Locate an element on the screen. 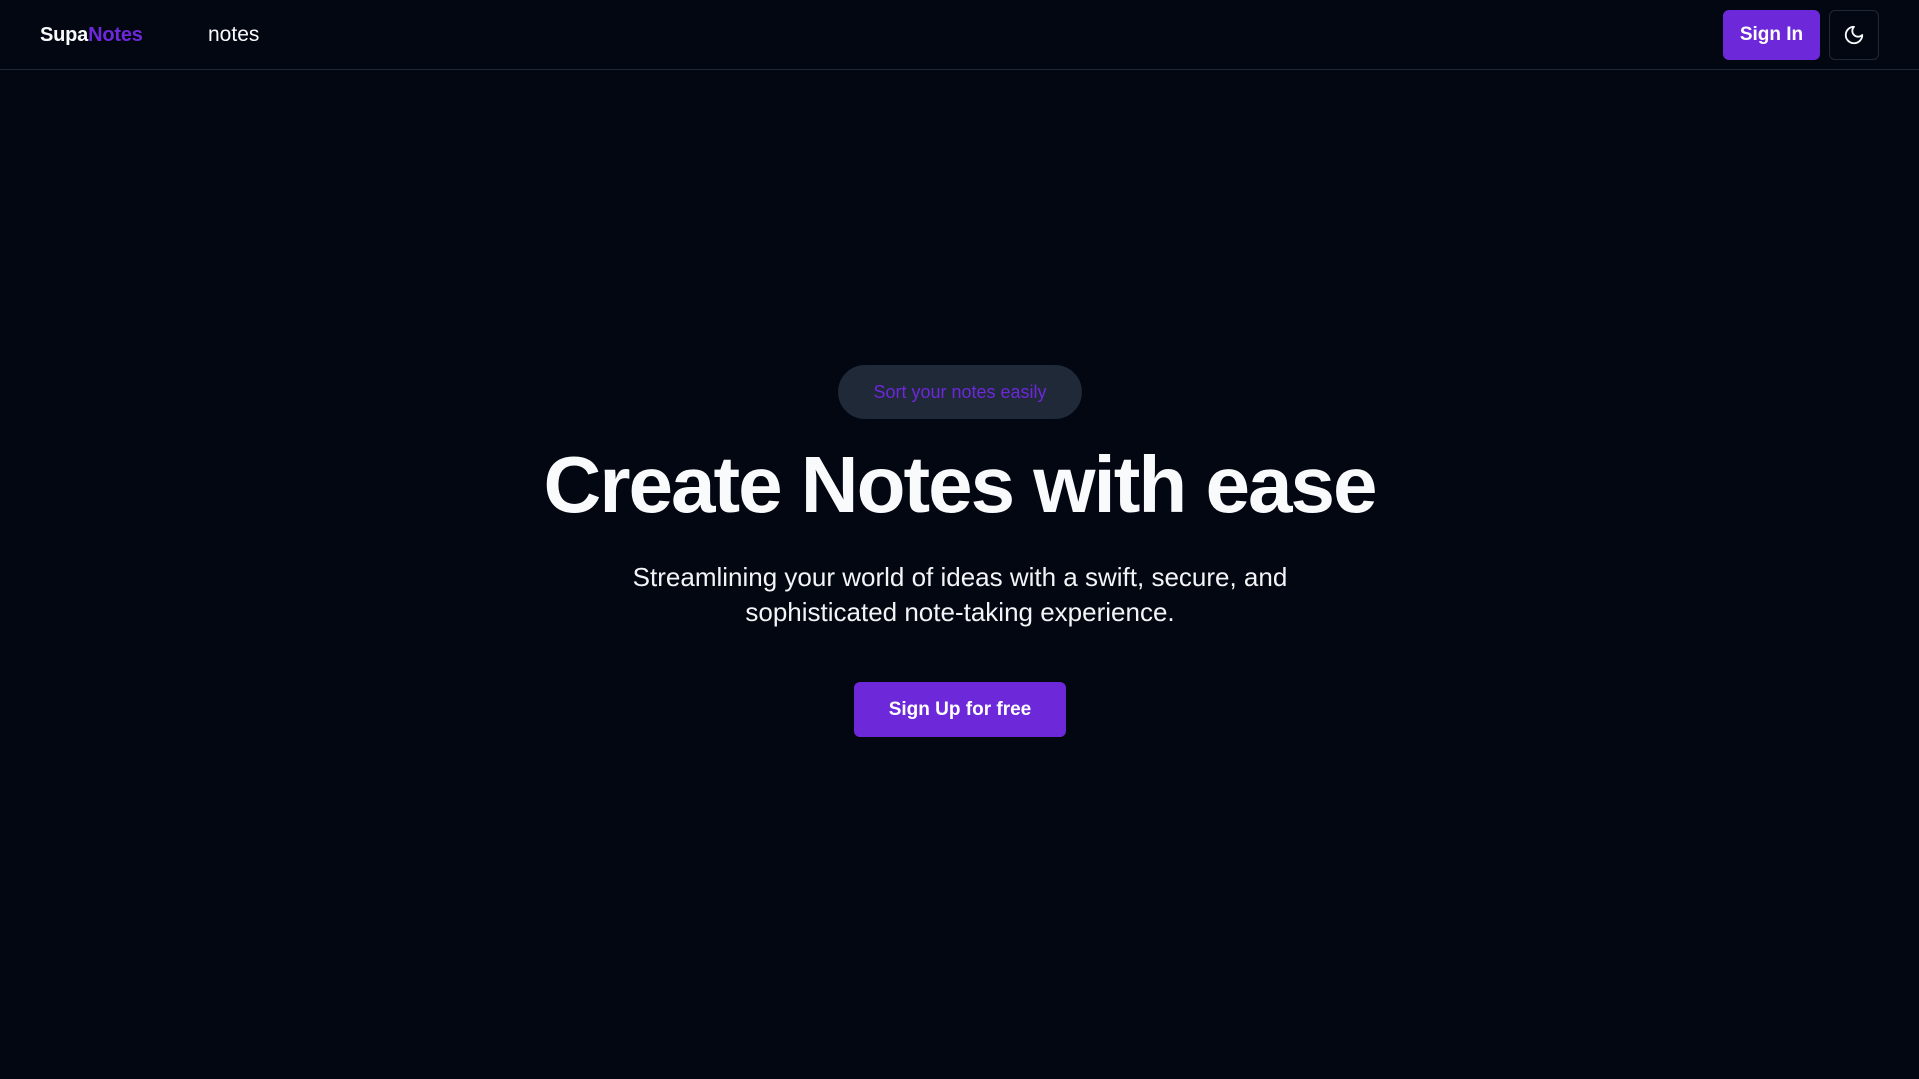  sign-up-button: Sign Up for free is located at coordinates (960, 709).